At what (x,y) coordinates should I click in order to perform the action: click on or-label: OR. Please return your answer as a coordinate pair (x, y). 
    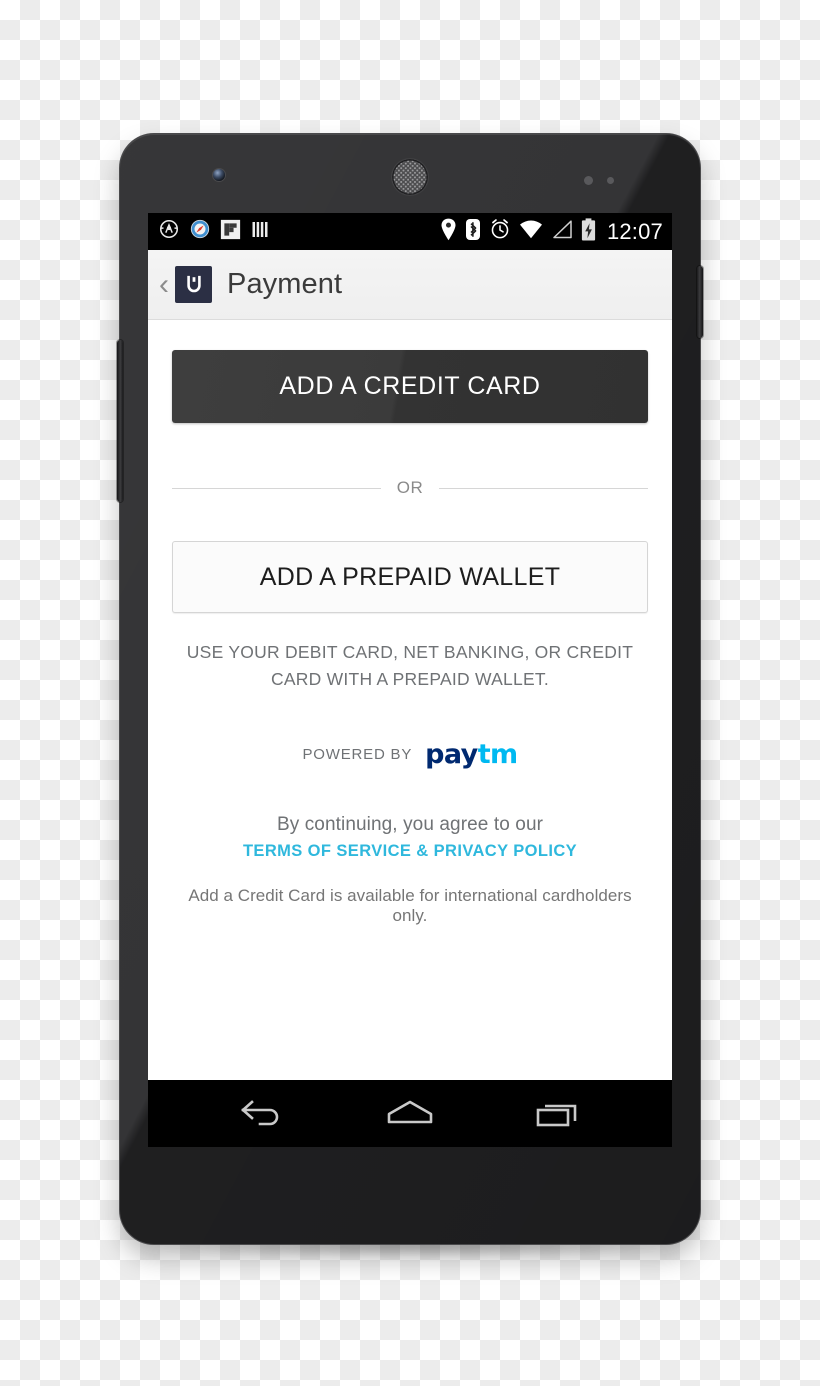
    Looking at the image, I should click on (410, 487).